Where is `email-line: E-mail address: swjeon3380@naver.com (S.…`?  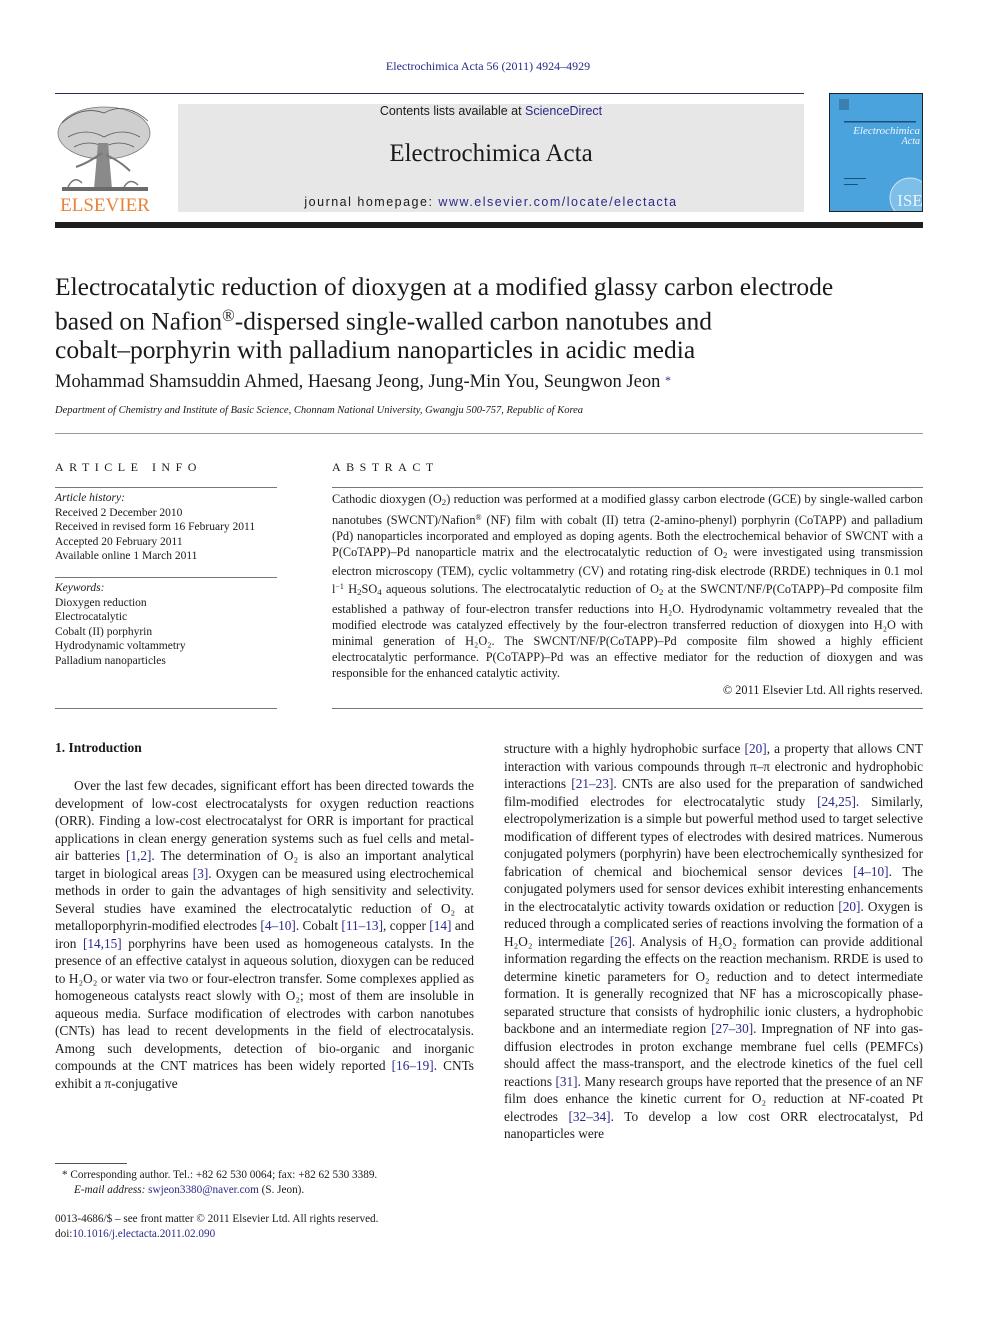 email-line: E-mail address: swjeon3380@naver.com (S.… is located at coordinates (219, 1190).